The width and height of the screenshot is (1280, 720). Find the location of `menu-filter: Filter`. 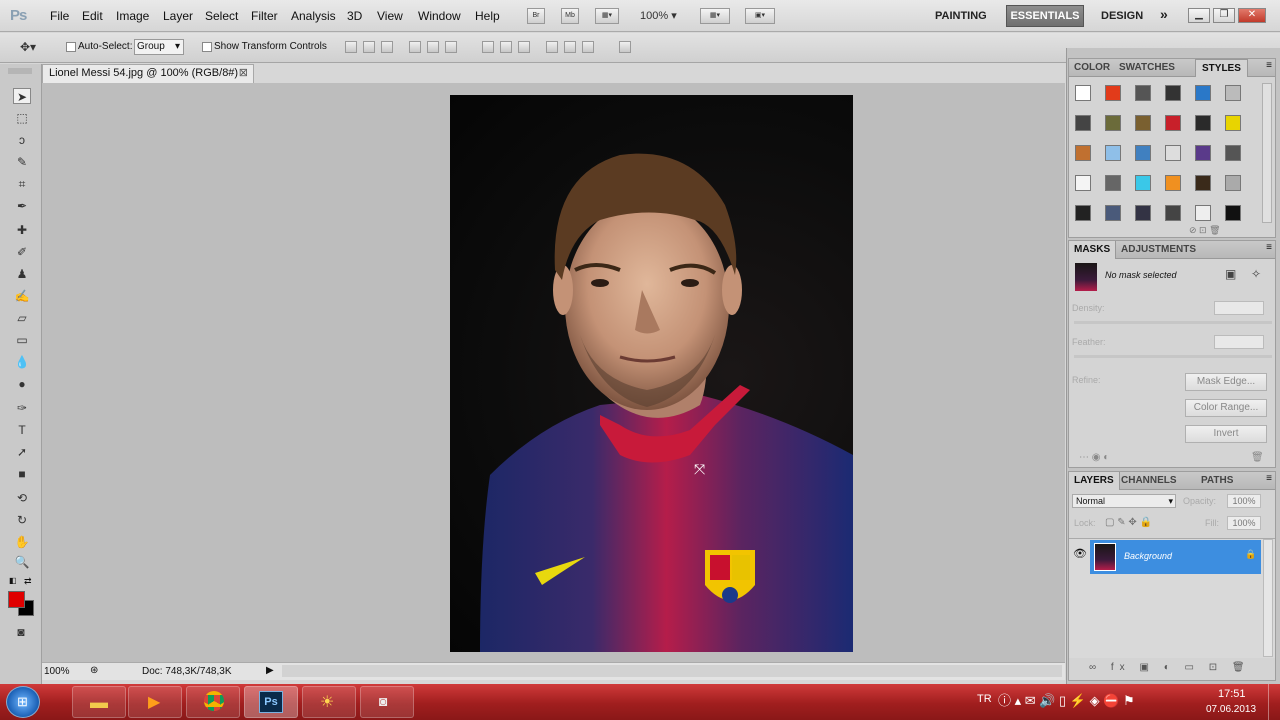

menu-filter: Filter is located at coordinates (264, 16).